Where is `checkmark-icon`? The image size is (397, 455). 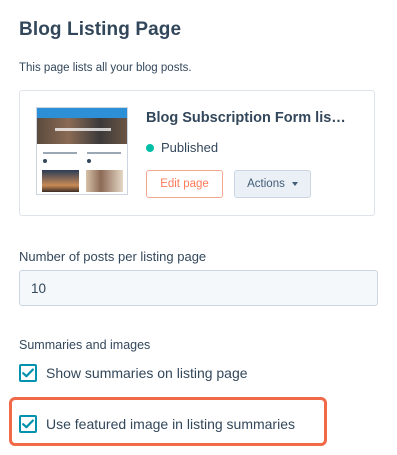 checkmark-icon is located at coordinates (28, 373).